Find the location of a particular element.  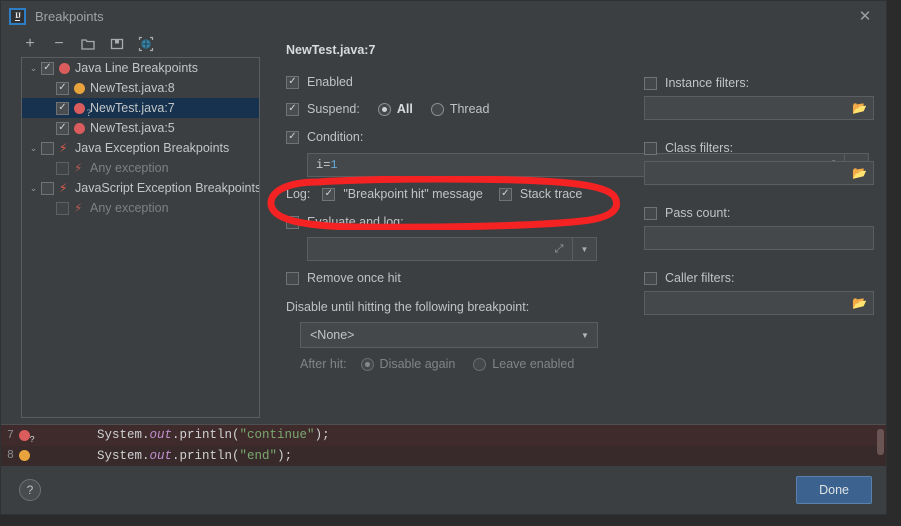

class-filters-row: ✓ Class filters: is located at coordinates (759, 148).